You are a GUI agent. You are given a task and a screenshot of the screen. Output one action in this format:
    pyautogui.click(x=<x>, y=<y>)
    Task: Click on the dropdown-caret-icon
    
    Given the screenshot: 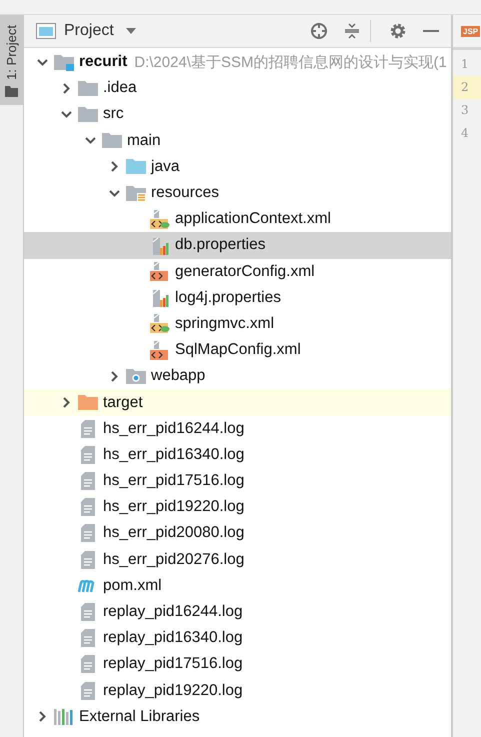 What is the action you would take?
    pyautogui.click(x=131, y=31)
    